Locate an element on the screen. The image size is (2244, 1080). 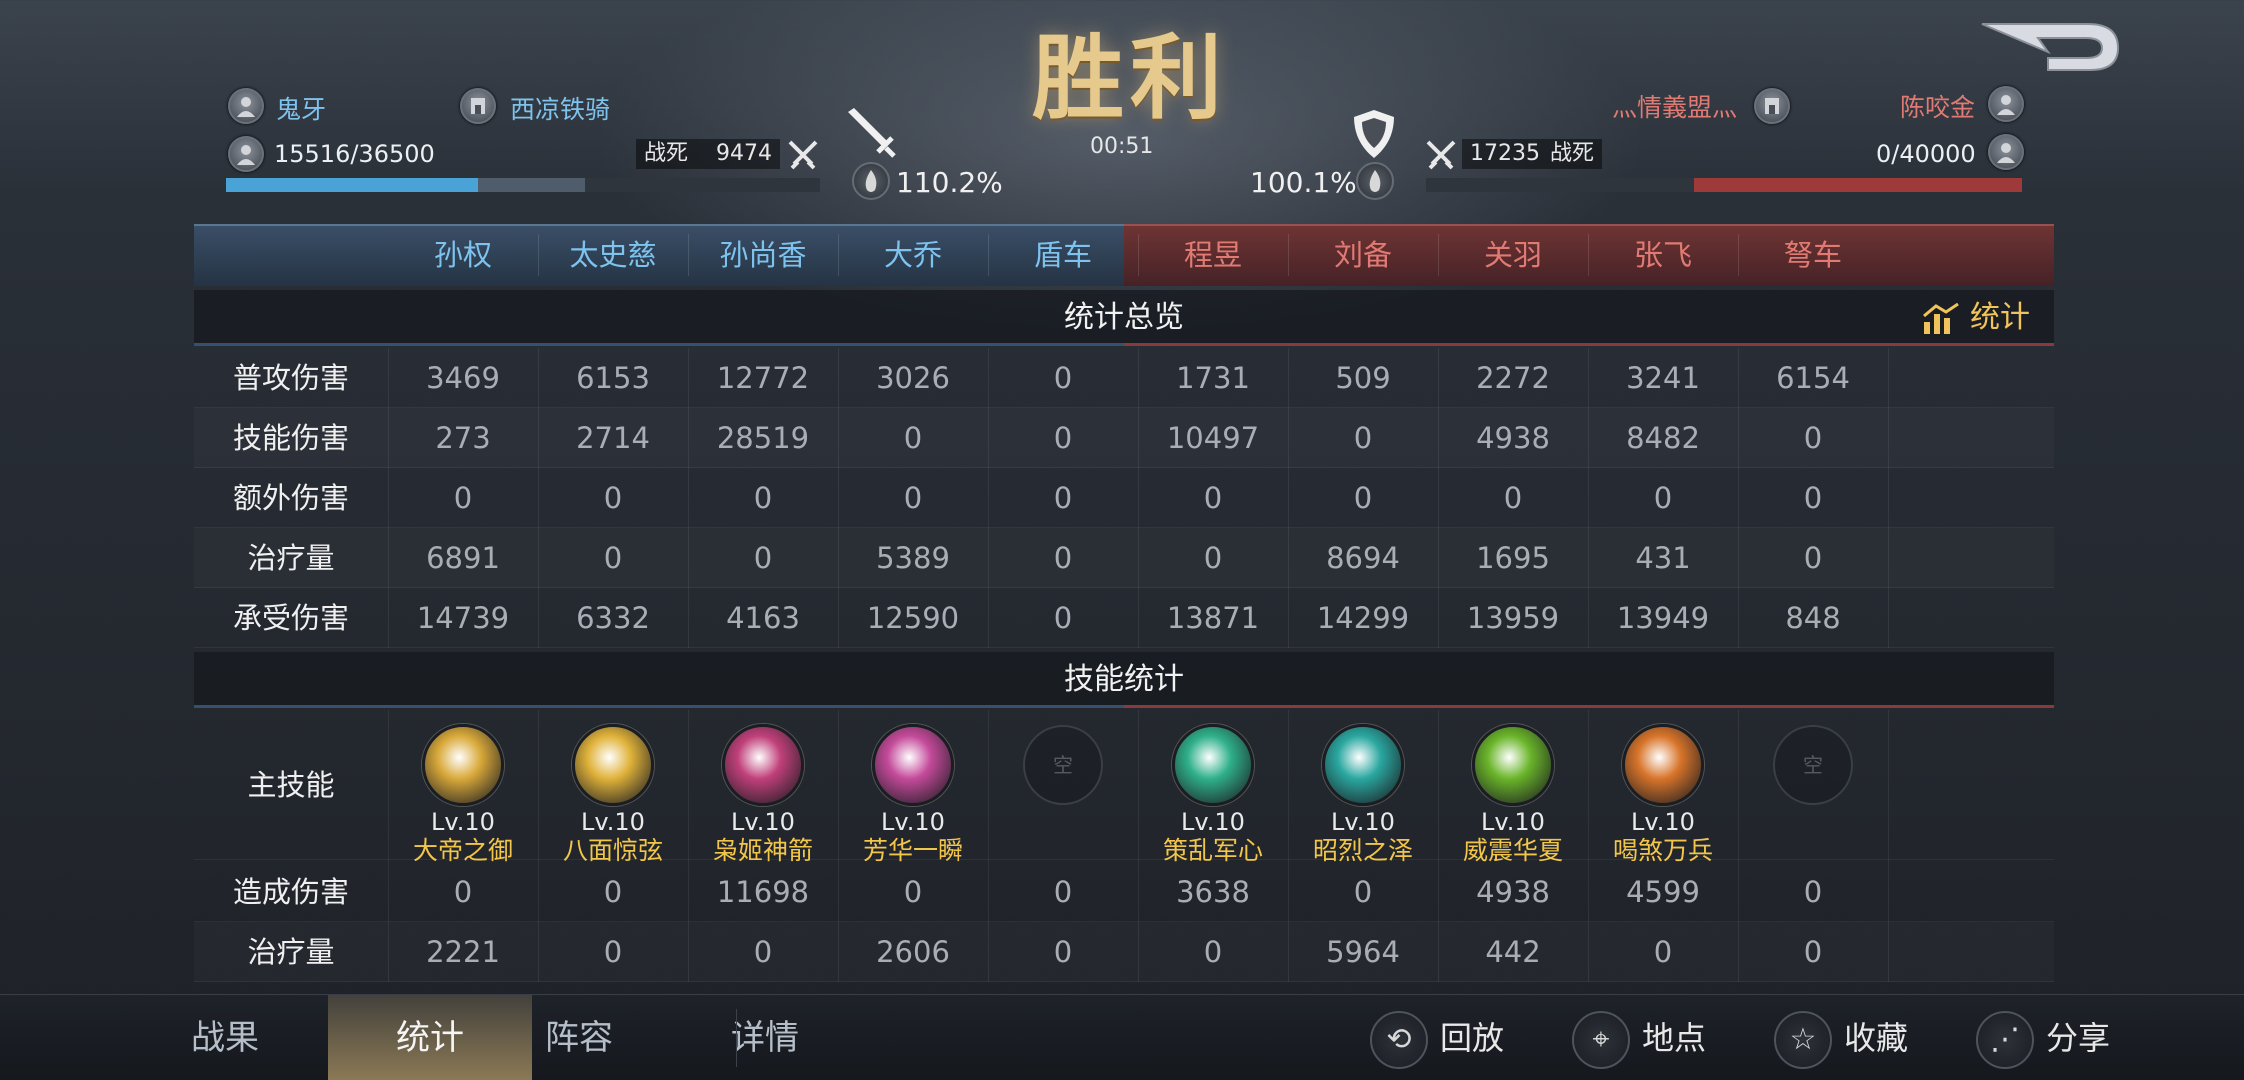
hero-column-header: 孙权 is located at coordinates (463, 255).